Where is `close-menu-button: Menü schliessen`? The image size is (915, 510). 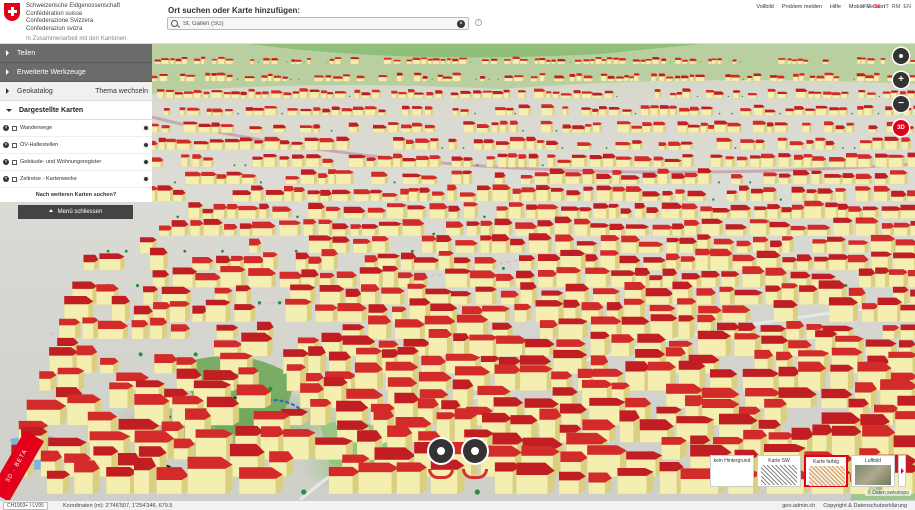 close-menu-button: Menü schliessen is located at coordinates (75, 212).